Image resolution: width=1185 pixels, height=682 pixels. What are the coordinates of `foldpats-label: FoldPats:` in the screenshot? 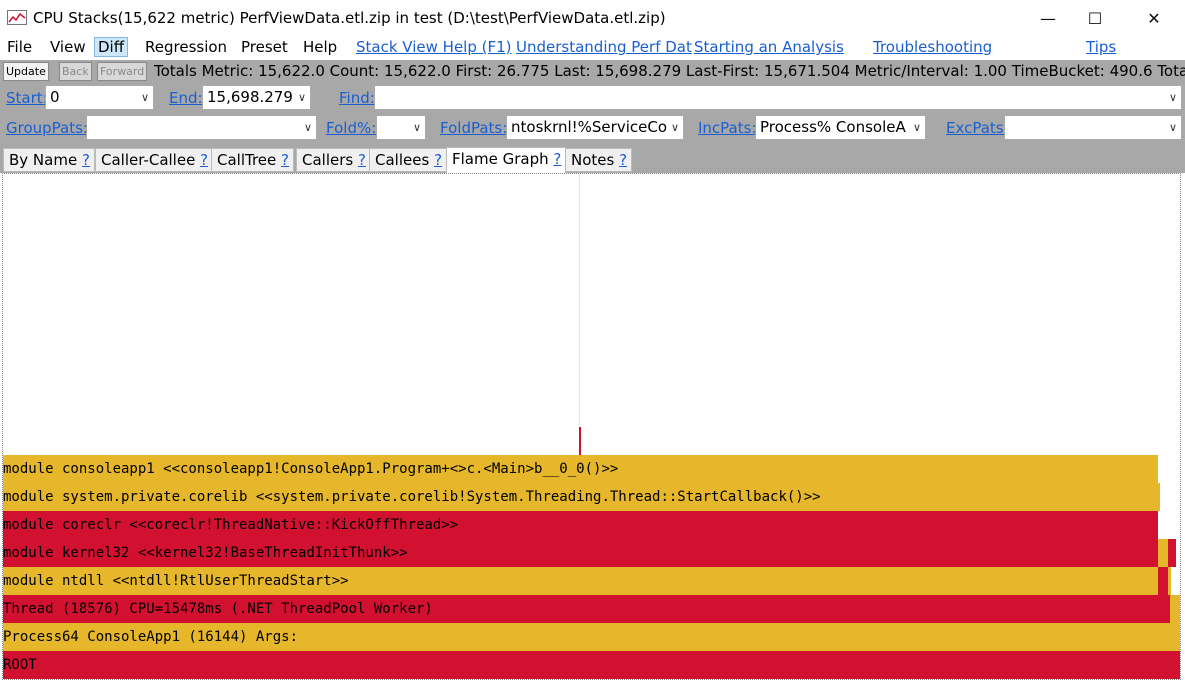 It's located at (473, 128).